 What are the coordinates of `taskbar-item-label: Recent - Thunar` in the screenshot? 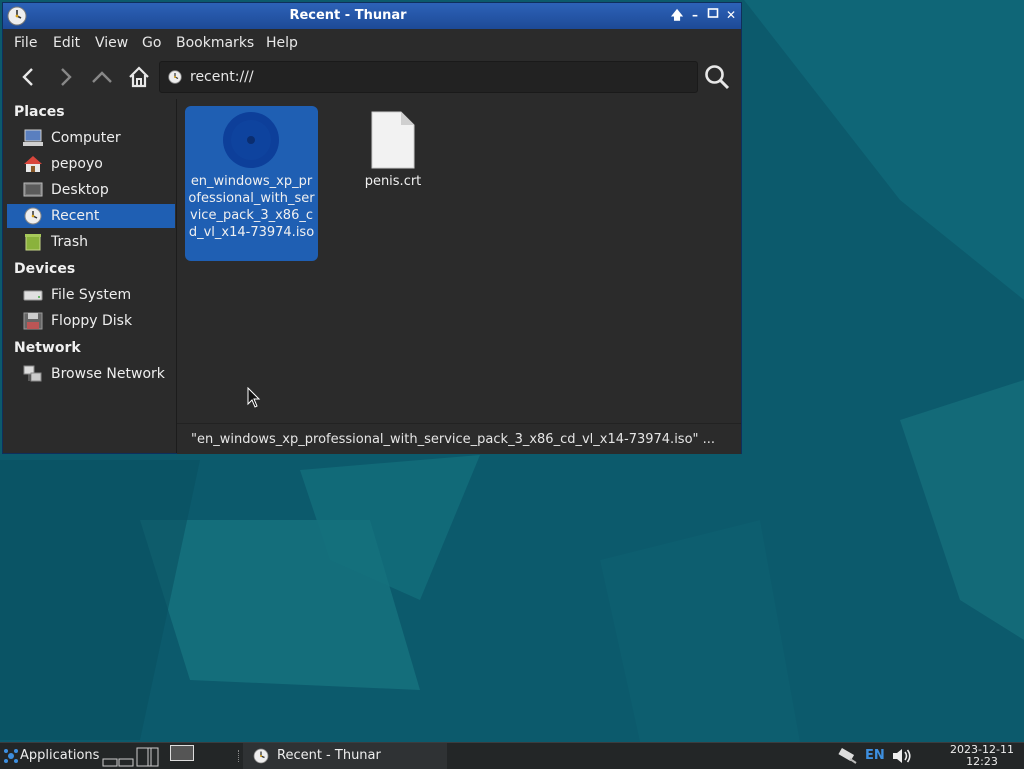 It's located at (329, 755).